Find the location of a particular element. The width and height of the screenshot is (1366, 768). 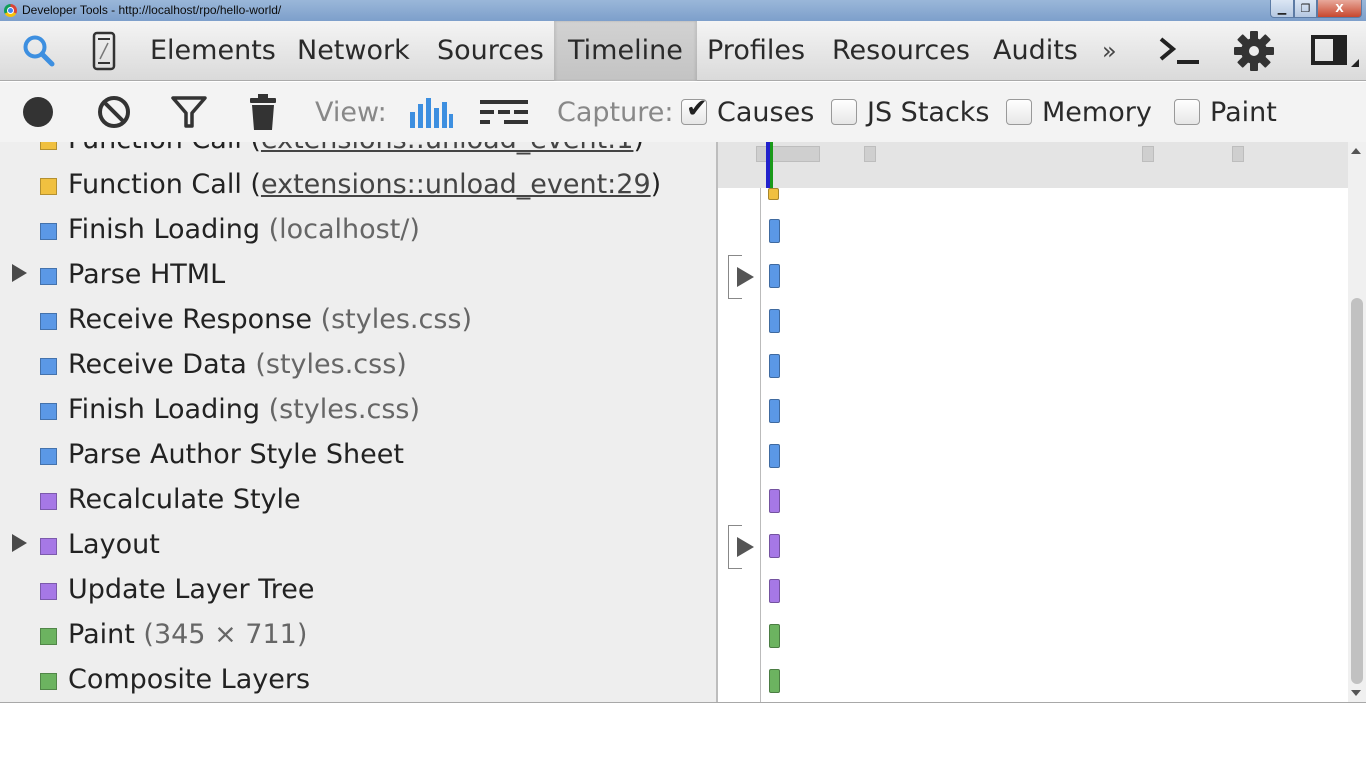

search-icon is located at coordinates (39, 51).